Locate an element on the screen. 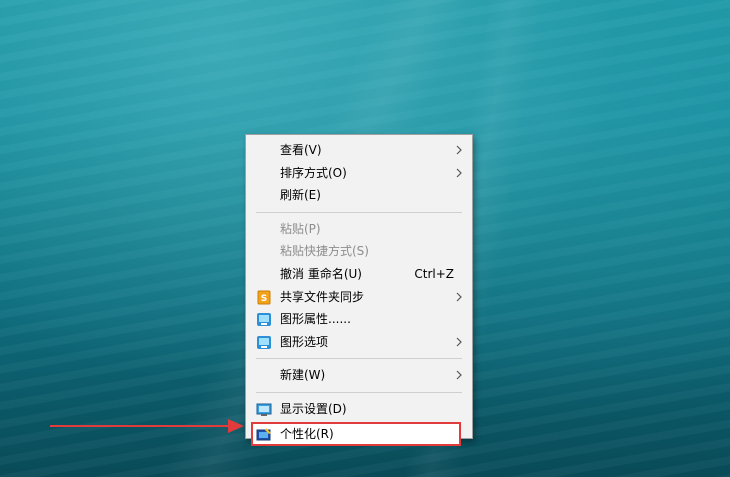  menu-item-label: 撤消 重命名(U) is located at coordinates (321, 273).